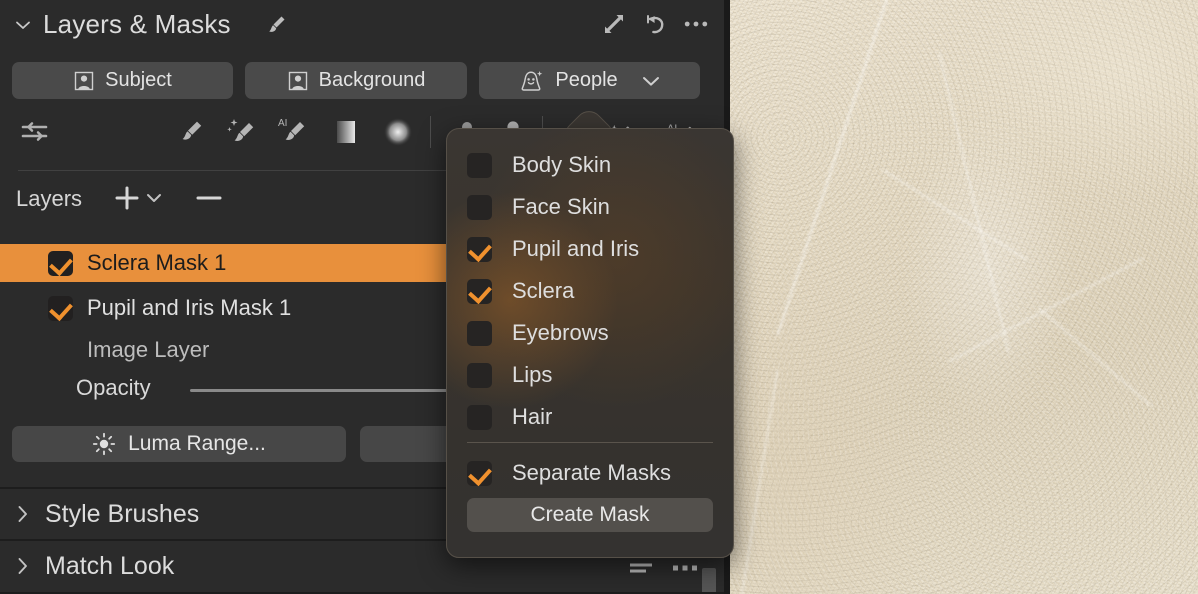 The height and width of the screenshot is (594, 1198). I want to click on panel-header: Layers & Masks, so click(365, 26).